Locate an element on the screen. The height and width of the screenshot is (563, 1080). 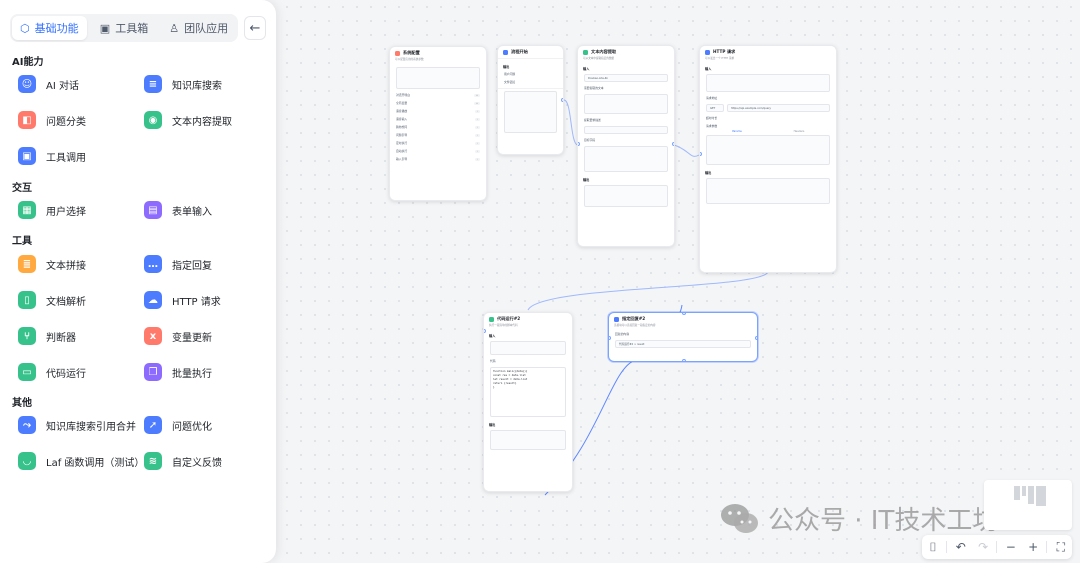
extract-icon is located at coordinates (585, 52).